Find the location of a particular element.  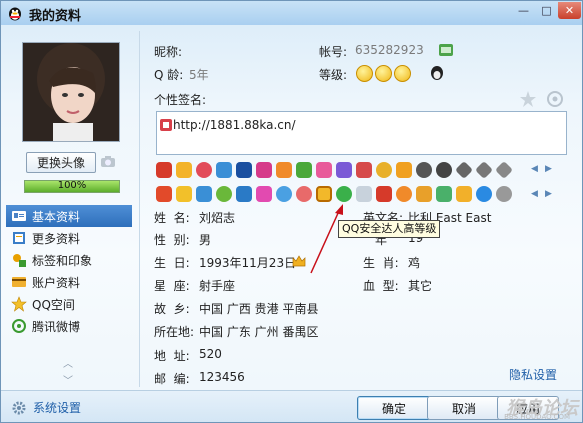

location-value: 中国 广东 广州 番禺区 is located at coordinates (259, 332).